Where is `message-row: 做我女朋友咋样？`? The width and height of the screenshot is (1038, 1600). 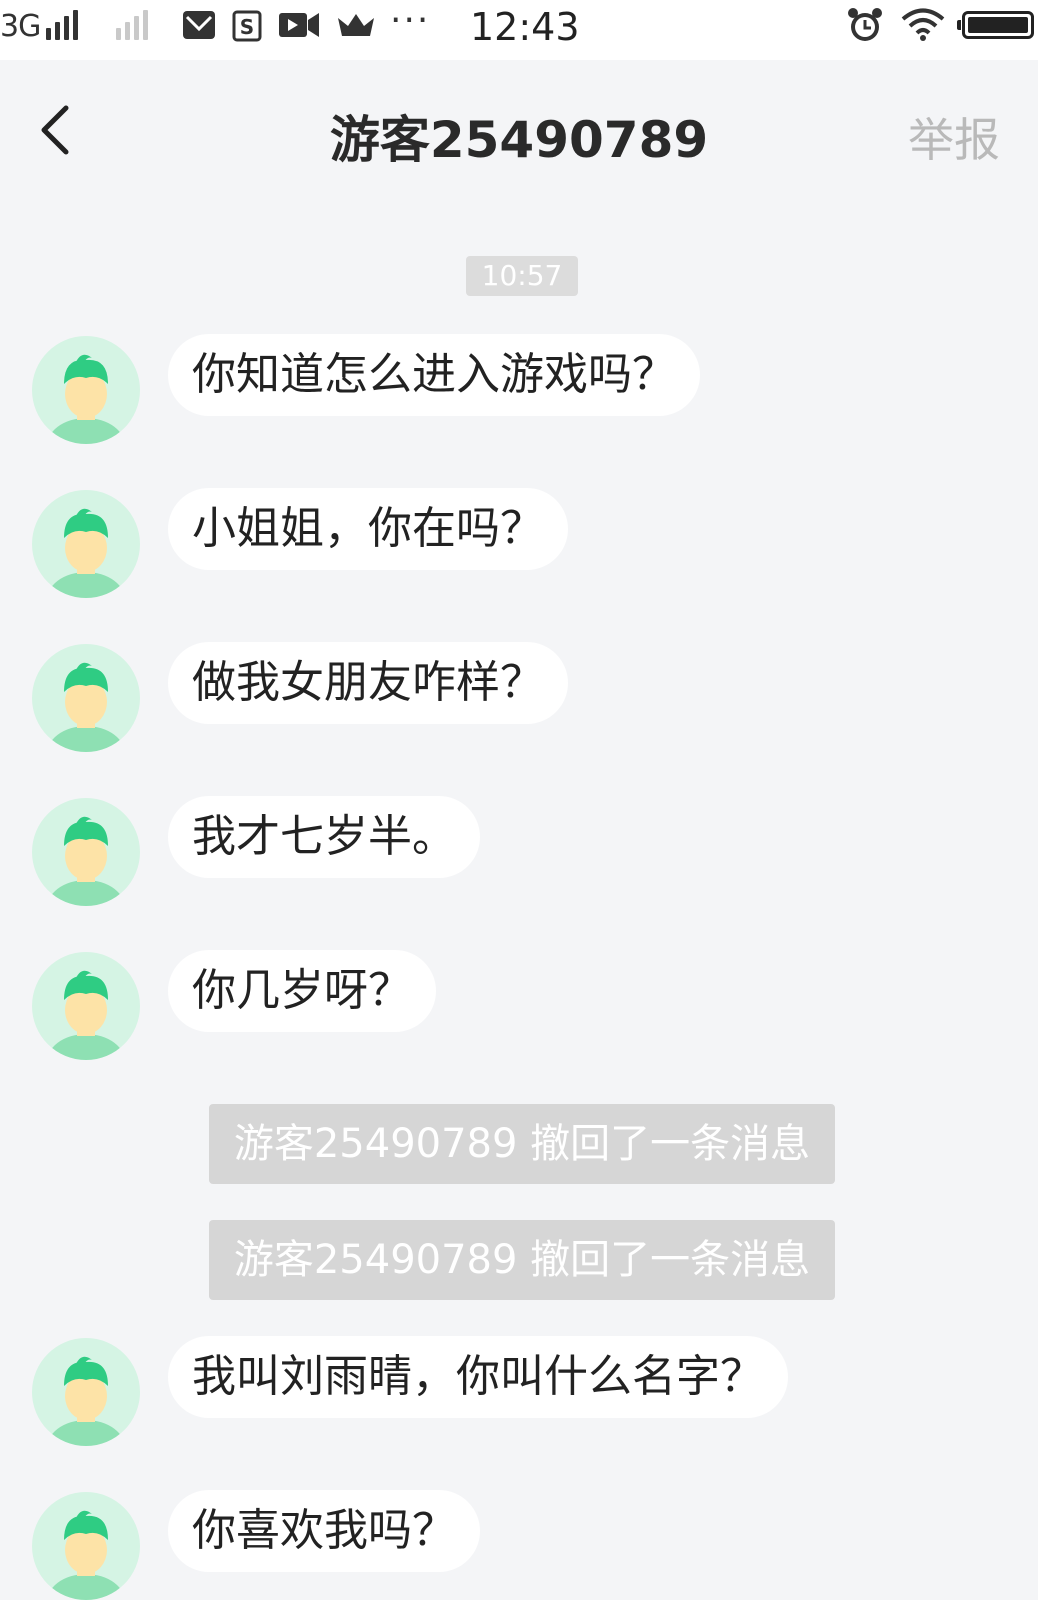
message-row: 做我女朋友咋样？ is located at coordinates (519, 697).